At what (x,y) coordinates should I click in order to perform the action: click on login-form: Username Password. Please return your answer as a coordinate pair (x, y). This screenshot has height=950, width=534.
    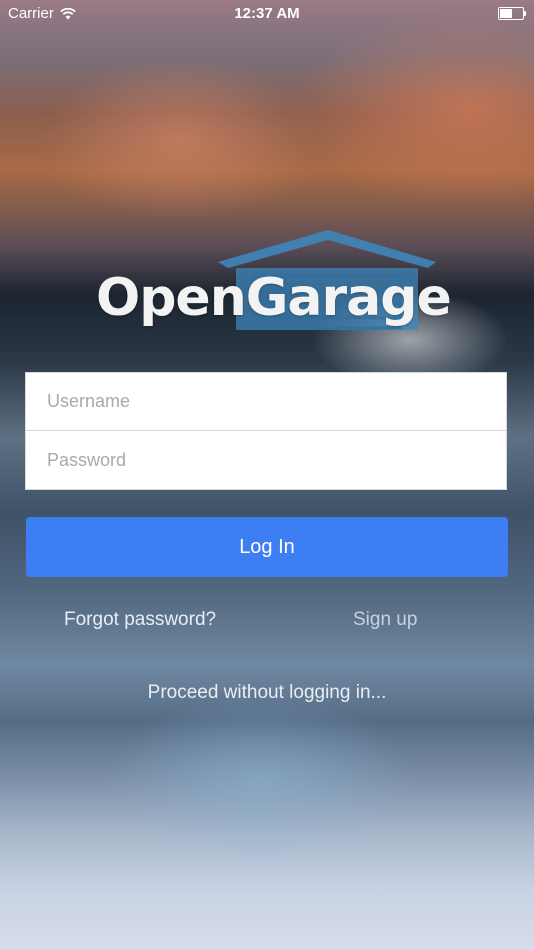
    Looking at the image, I should click on (266, 431).